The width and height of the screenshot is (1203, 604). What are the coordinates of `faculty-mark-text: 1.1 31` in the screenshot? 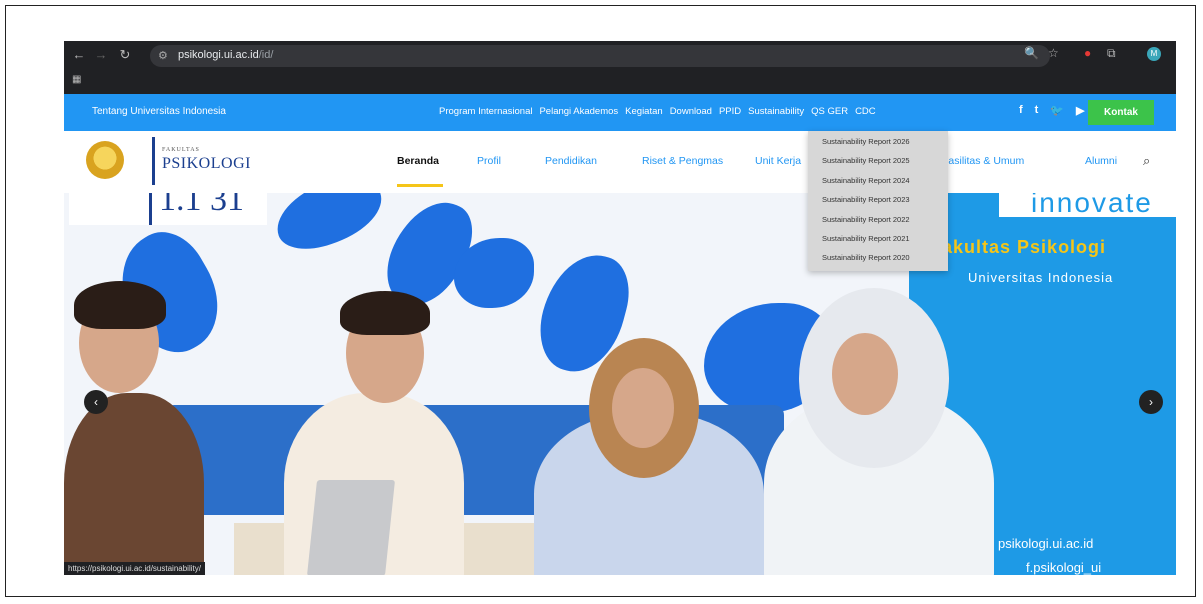 It's located at (201, 205).